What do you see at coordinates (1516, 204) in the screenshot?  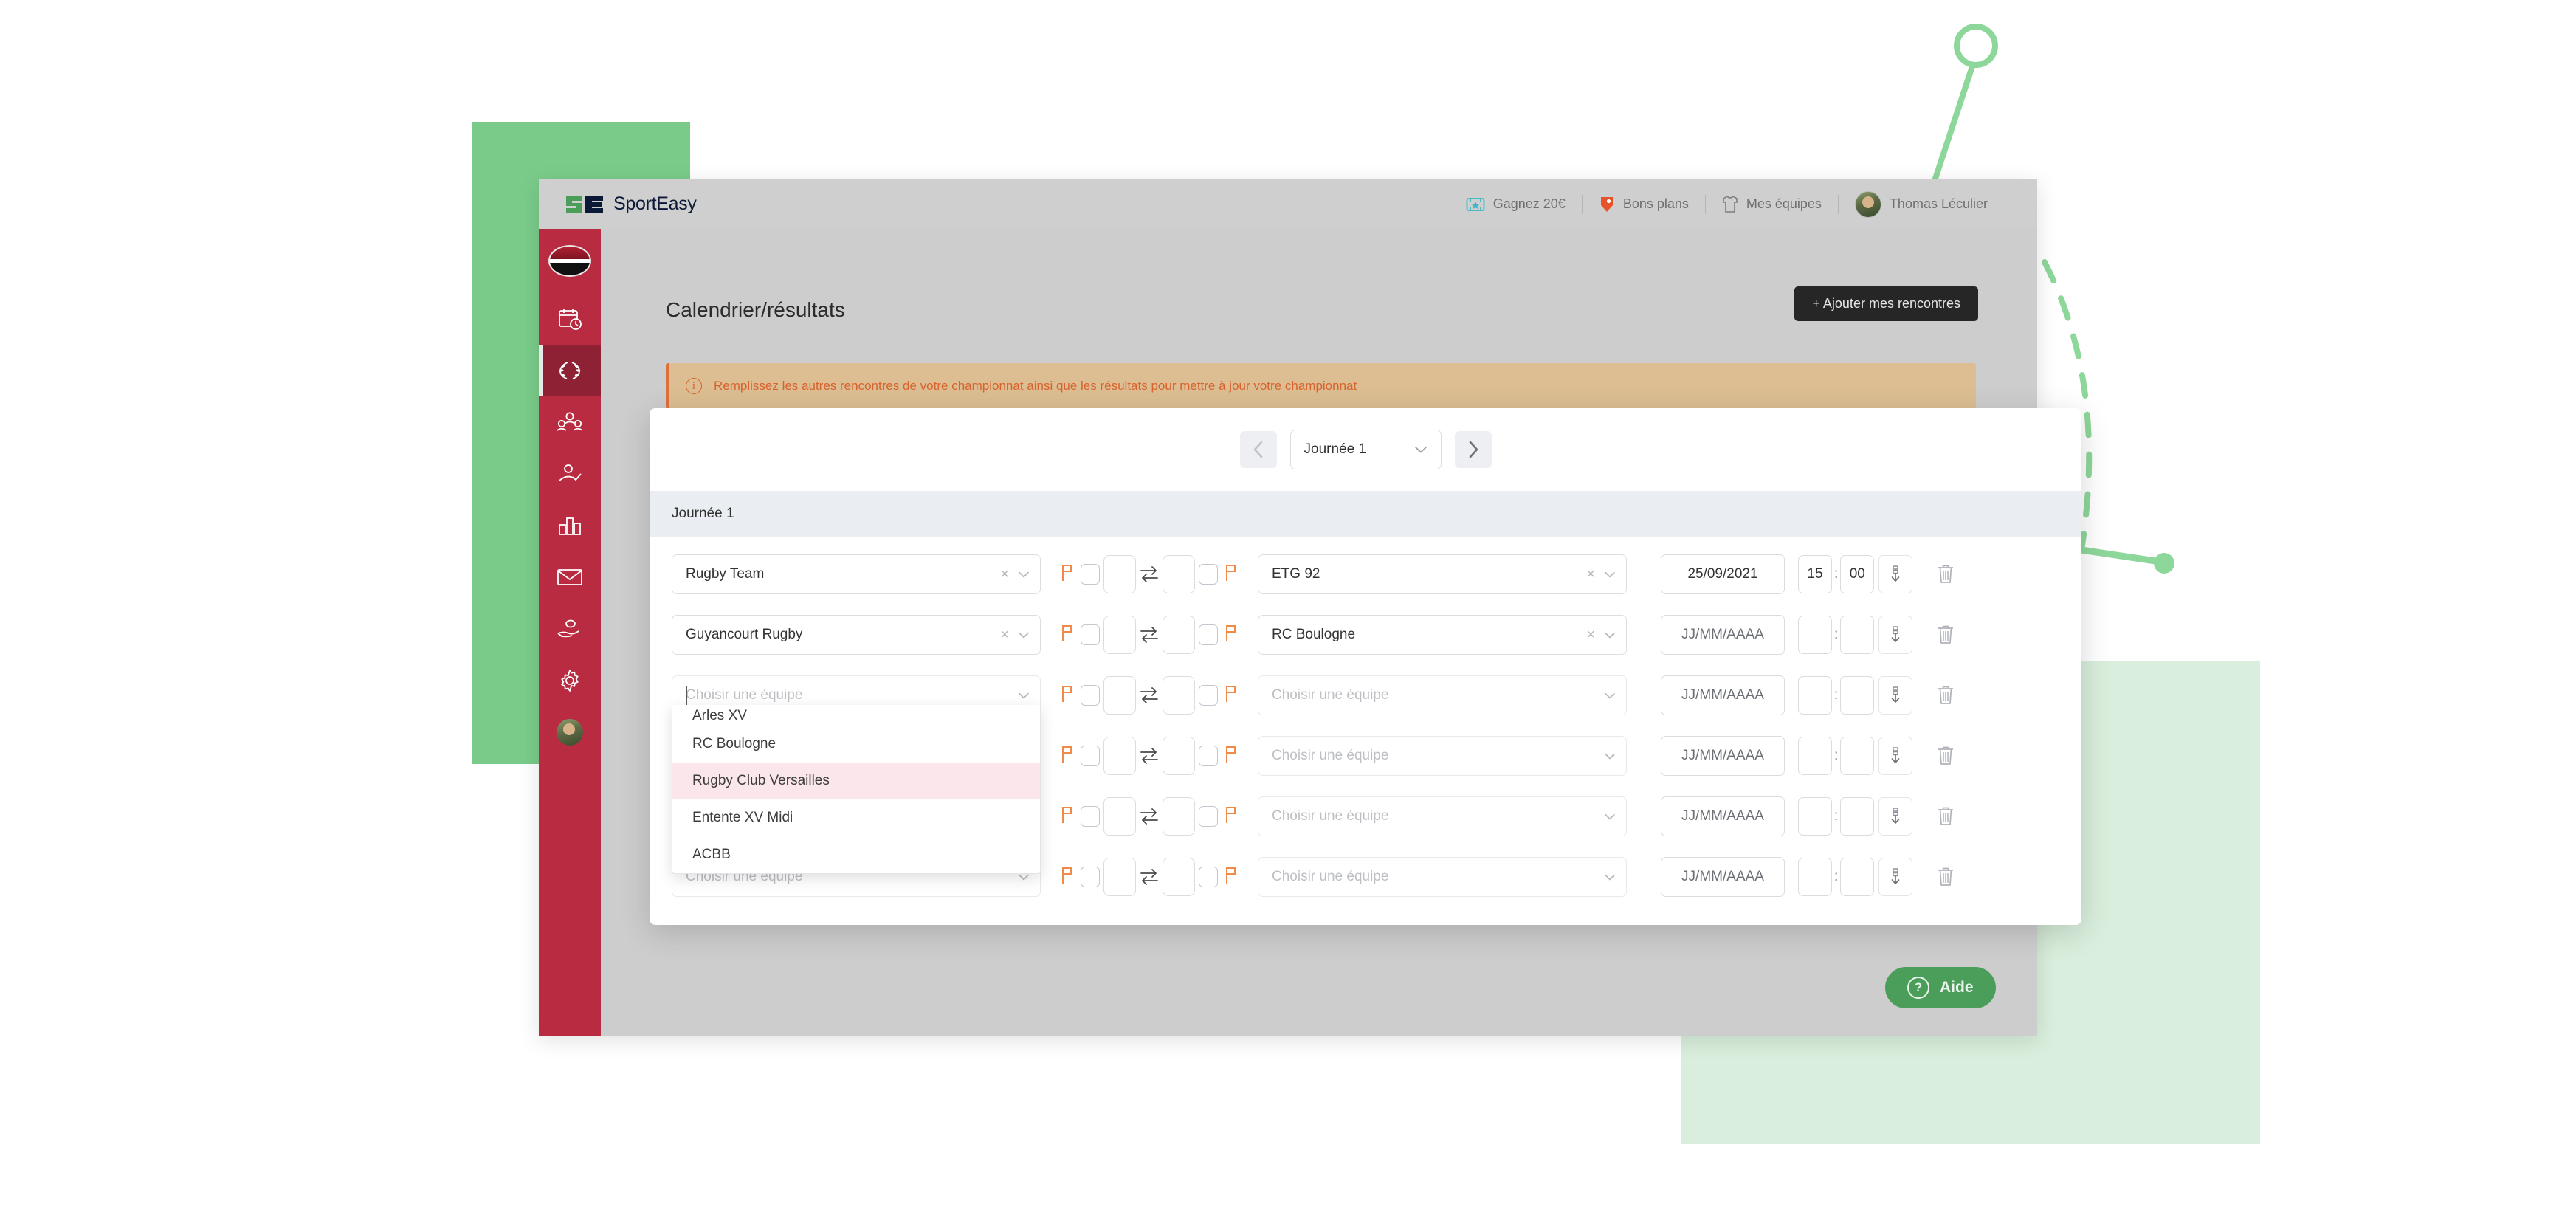 I see `topnav-item-gagnez: Gagnez 20€` at bounding box center [1516, 204].